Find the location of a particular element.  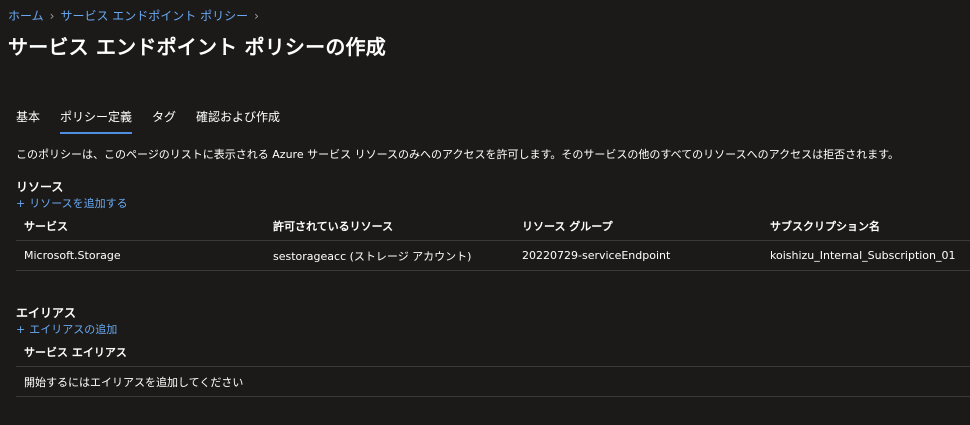

breadcrumb-home: ホーム is located at coordinates (26, 15).